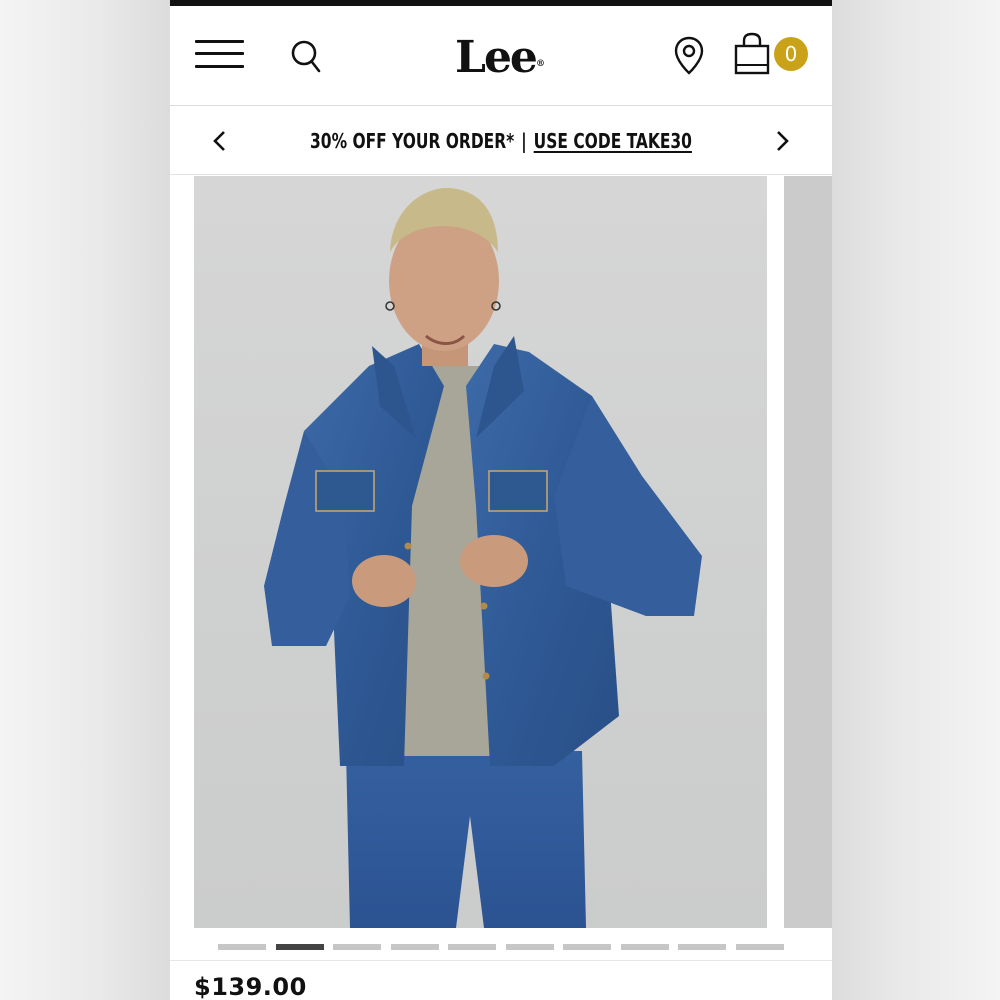 This screenshot has height=1000, width=1000. Describe the element at coordinates (250, 986) in the screenshot. I see `product-price: $139.00` at that location.